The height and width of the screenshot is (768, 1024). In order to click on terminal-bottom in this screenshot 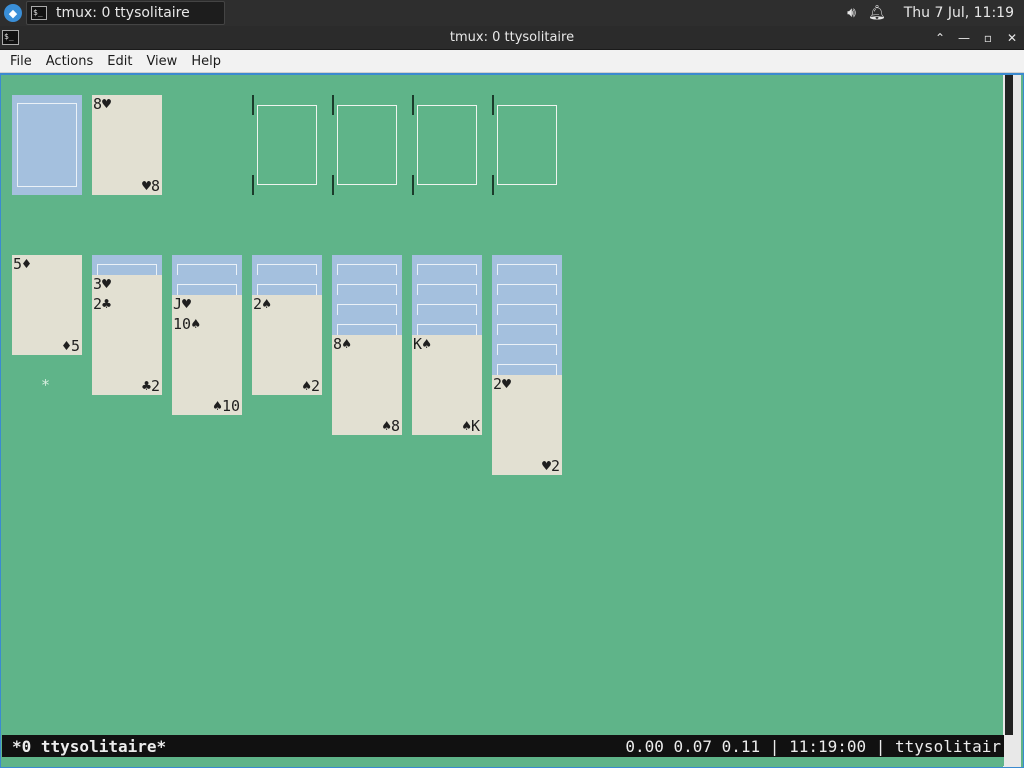, I will do `click(503, 761)`.